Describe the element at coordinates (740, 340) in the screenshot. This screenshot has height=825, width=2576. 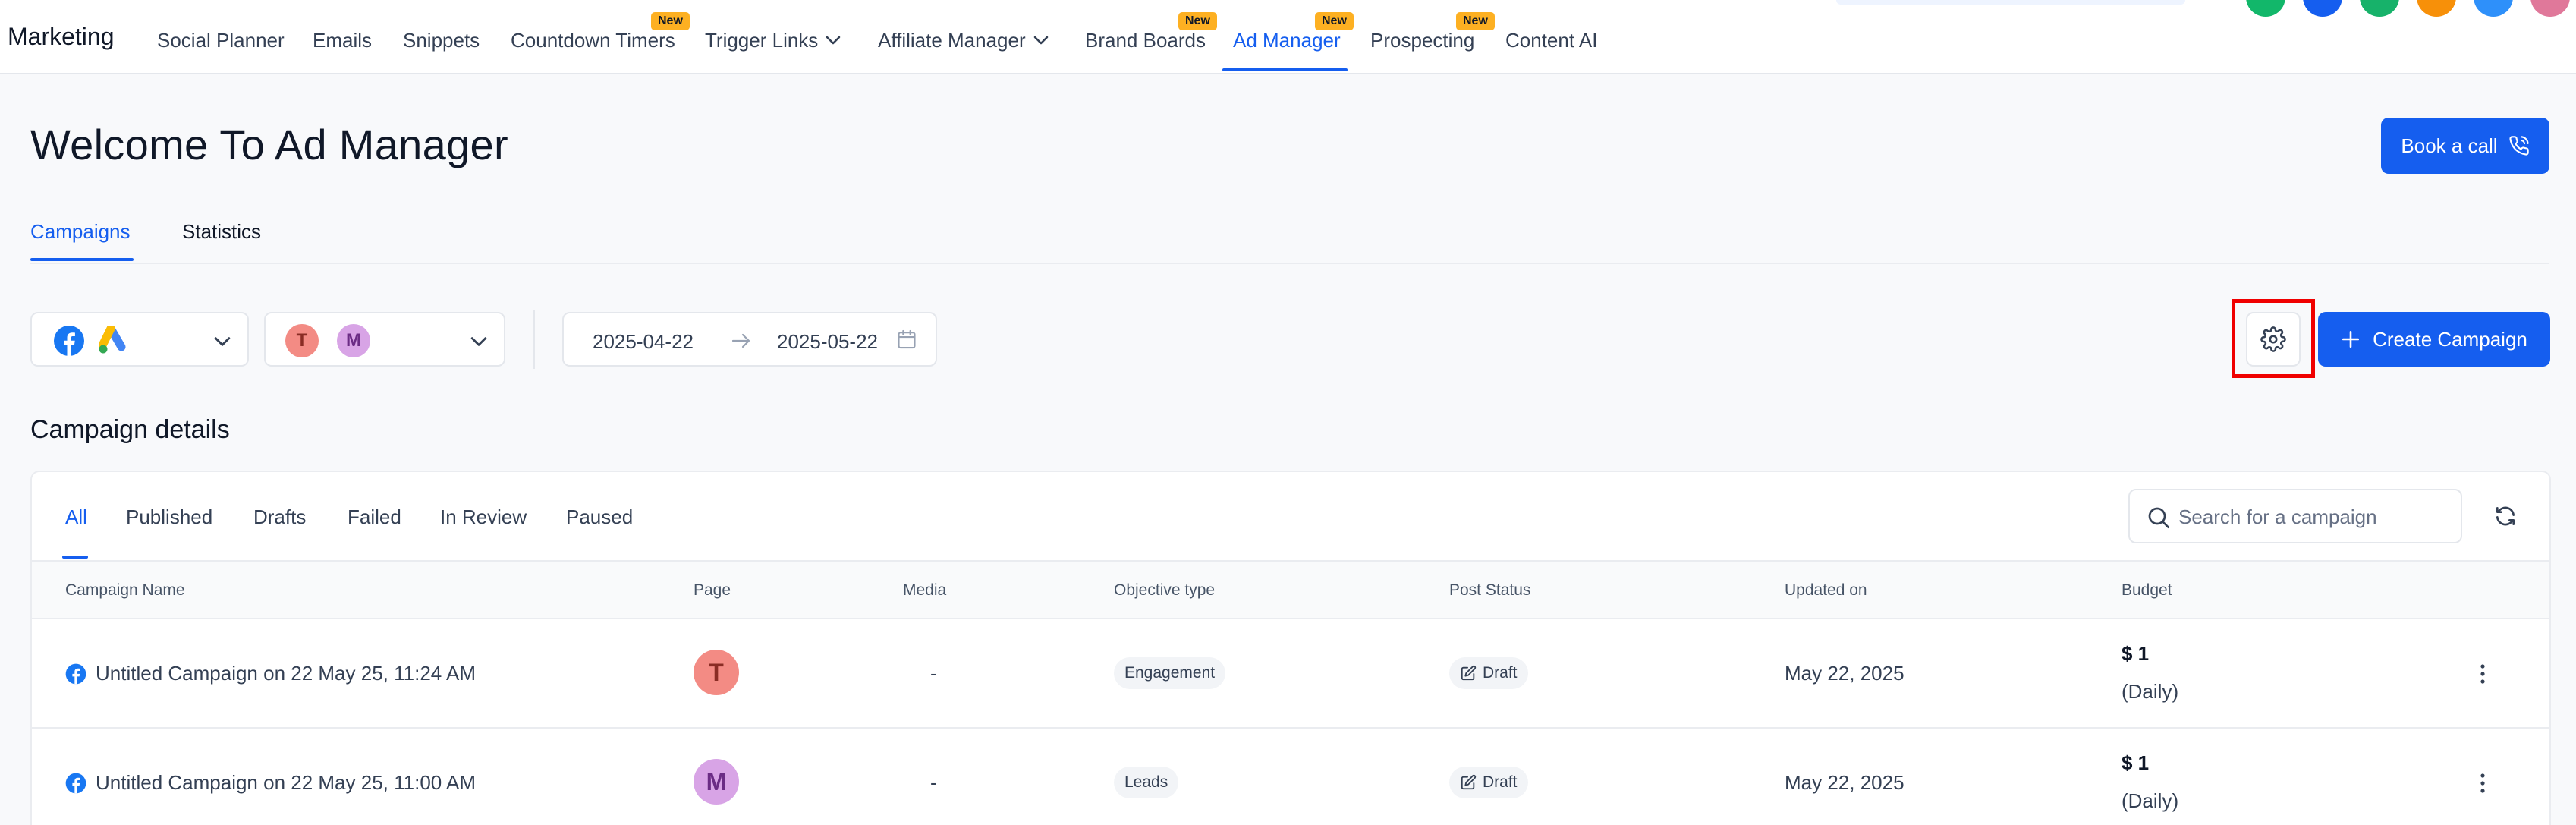
I see `arrow-right-icon` at that location.